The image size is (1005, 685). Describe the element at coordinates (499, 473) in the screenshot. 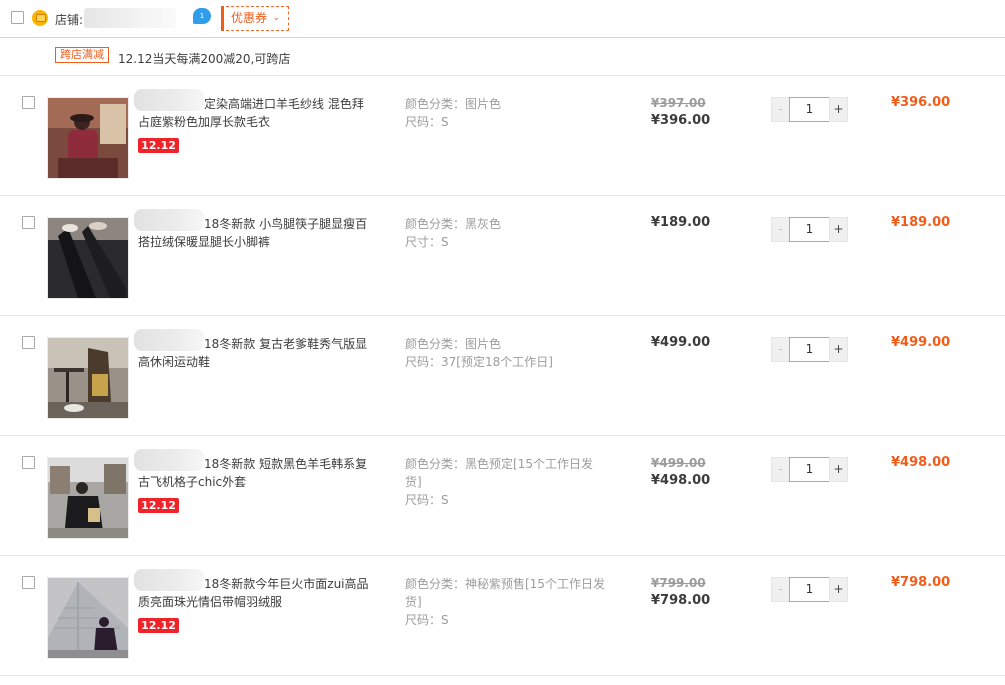

I see `sku-color: 颜色分类：黑色预定[15个工作日发货]` at that location.